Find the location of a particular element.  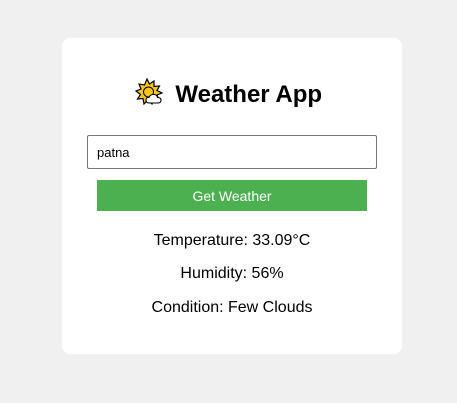

condition-text: Condition: Few Clouds is located at coordinates (232, 307).